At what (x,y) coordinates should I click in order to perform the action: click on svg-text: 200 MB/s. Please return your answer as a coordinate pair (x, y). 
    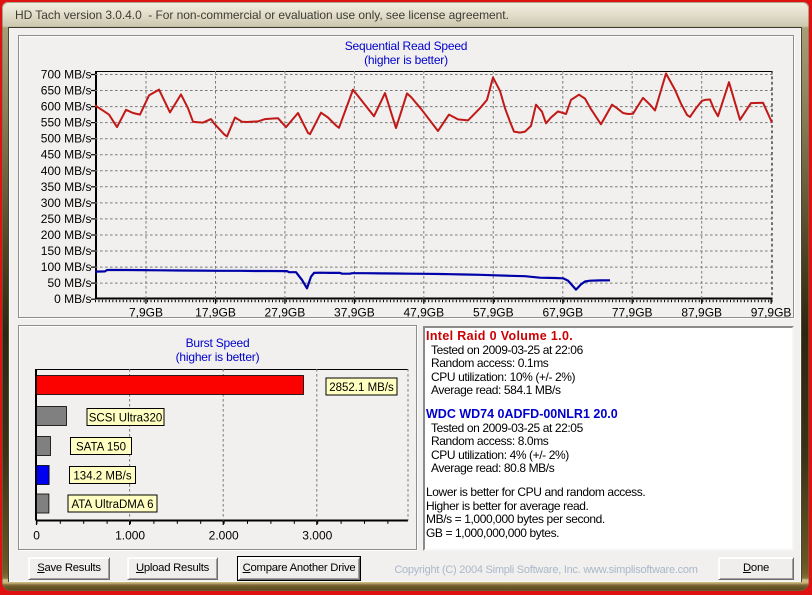
    Looking at the image, I should click on (66, 235).